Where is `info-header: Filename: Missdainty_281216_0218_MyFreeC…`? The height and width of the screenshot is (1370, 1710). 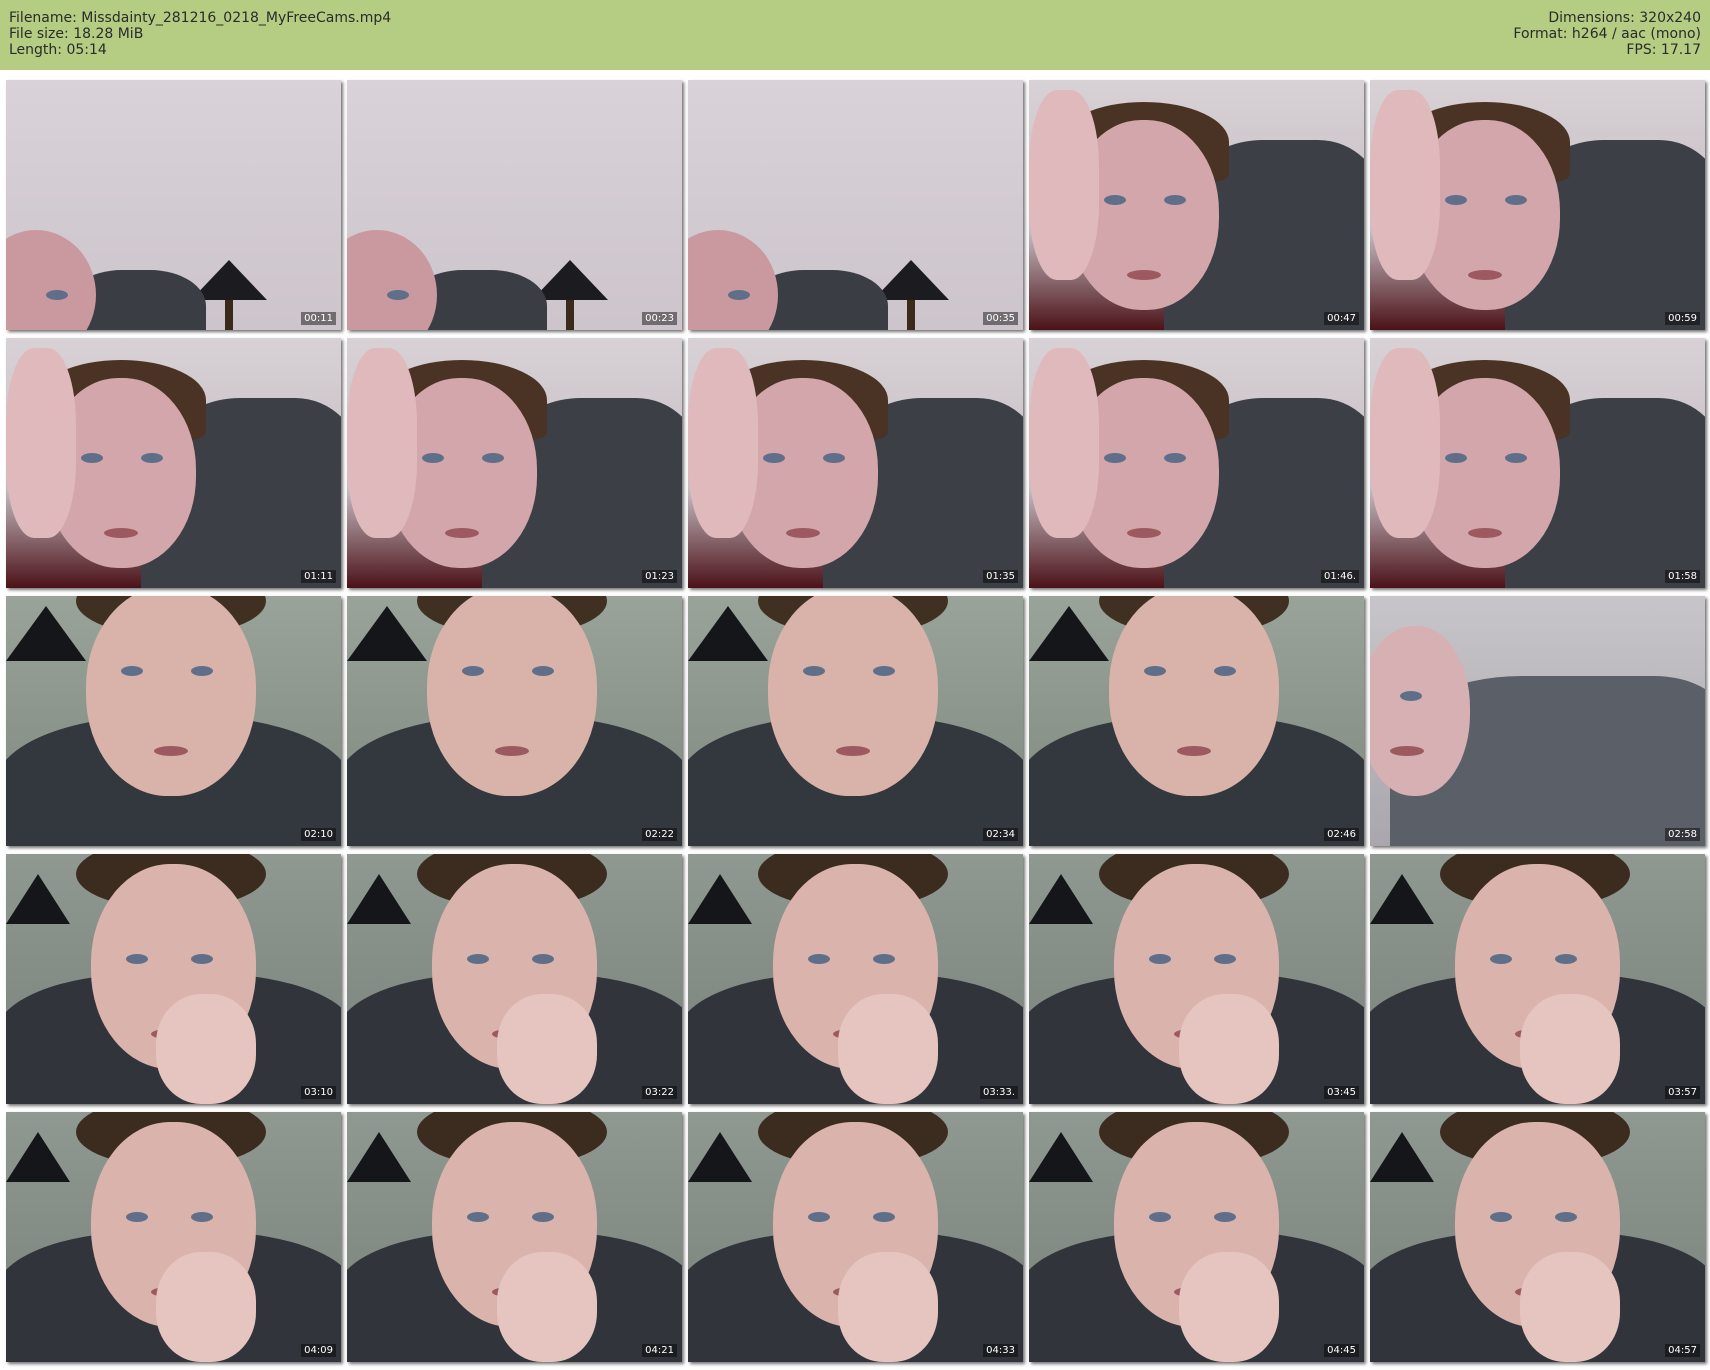 info-header: Filename: Missdainty_281216_0218_MyFreeC… is located at coordinates (855, 35).